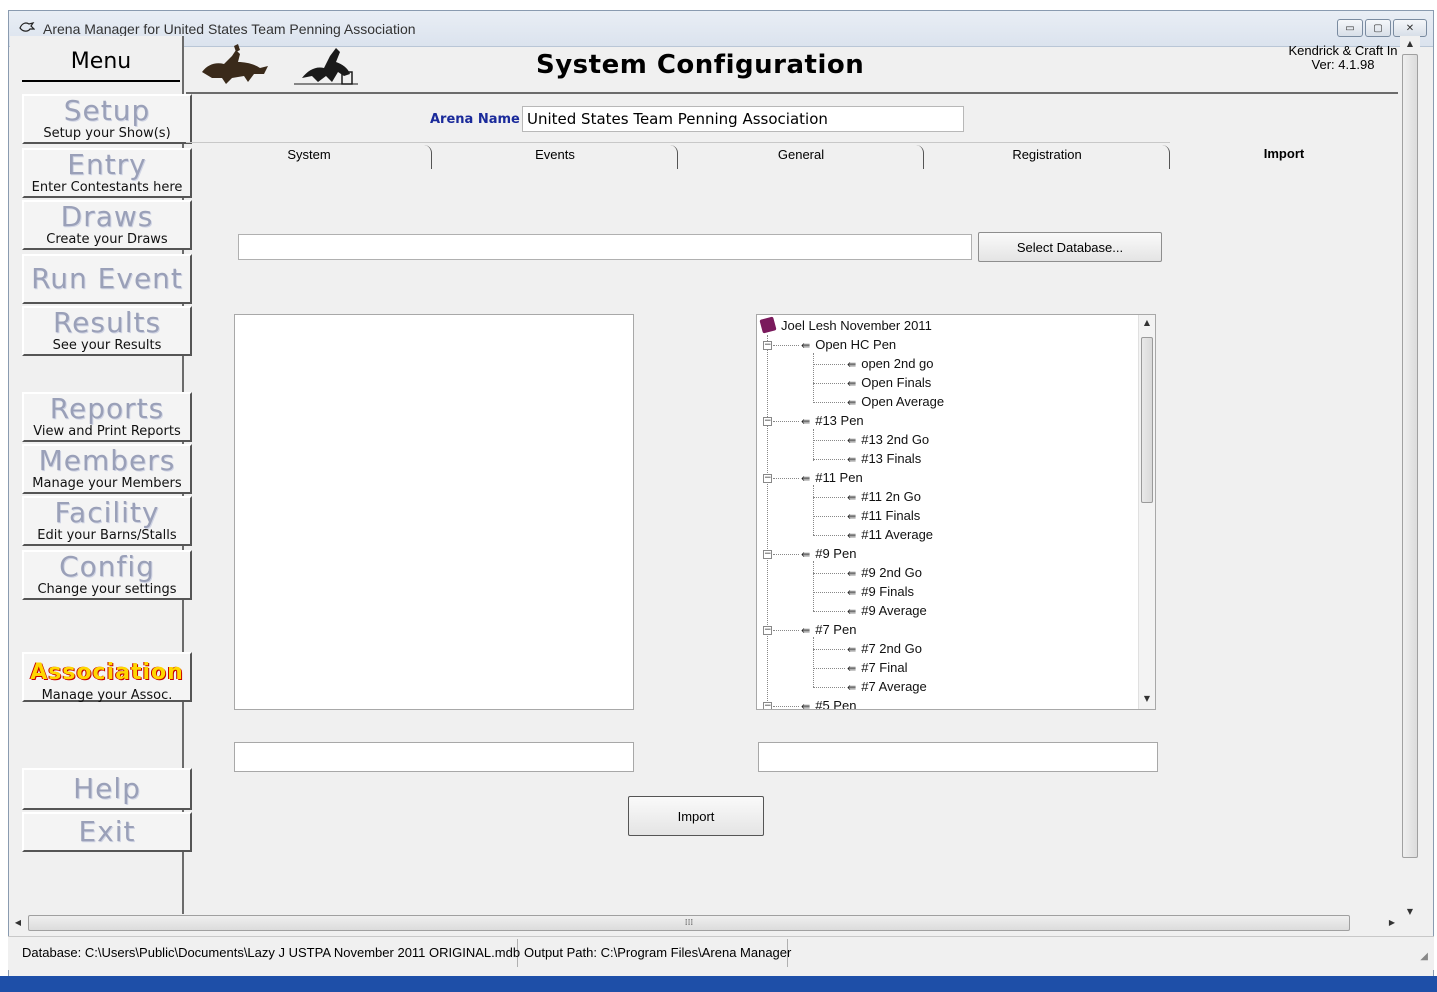 The image size is (1437, 992). I want to click on menu-run-event-button: Run Event, so click(107, 279).